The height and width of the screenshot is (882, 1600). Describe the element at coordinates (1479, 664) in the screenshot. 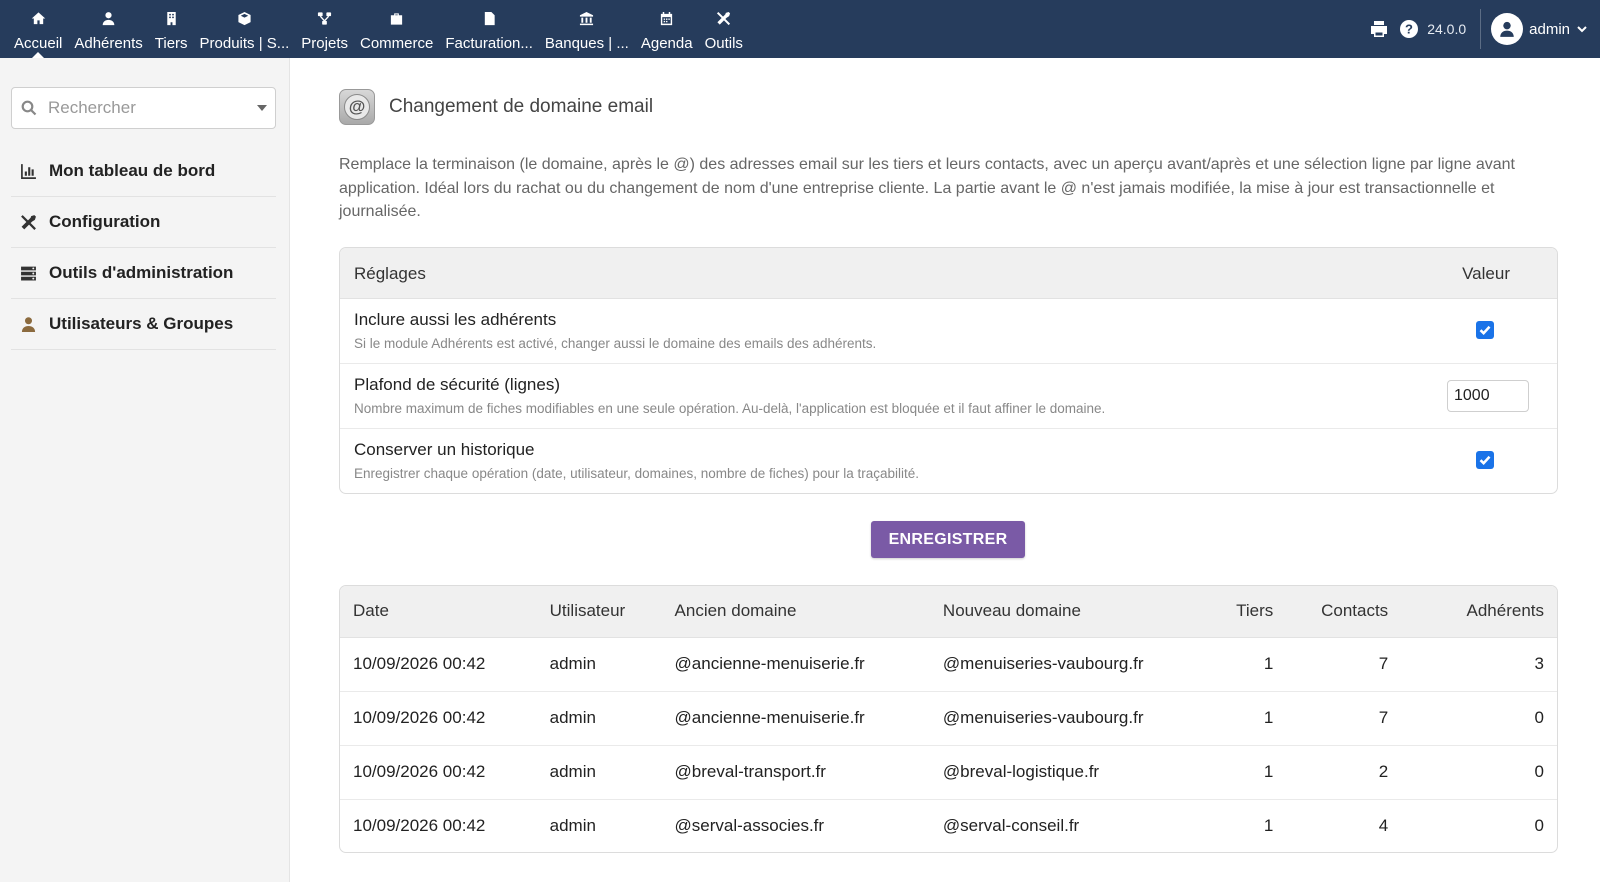

I see `cell-members: 3` at that location.